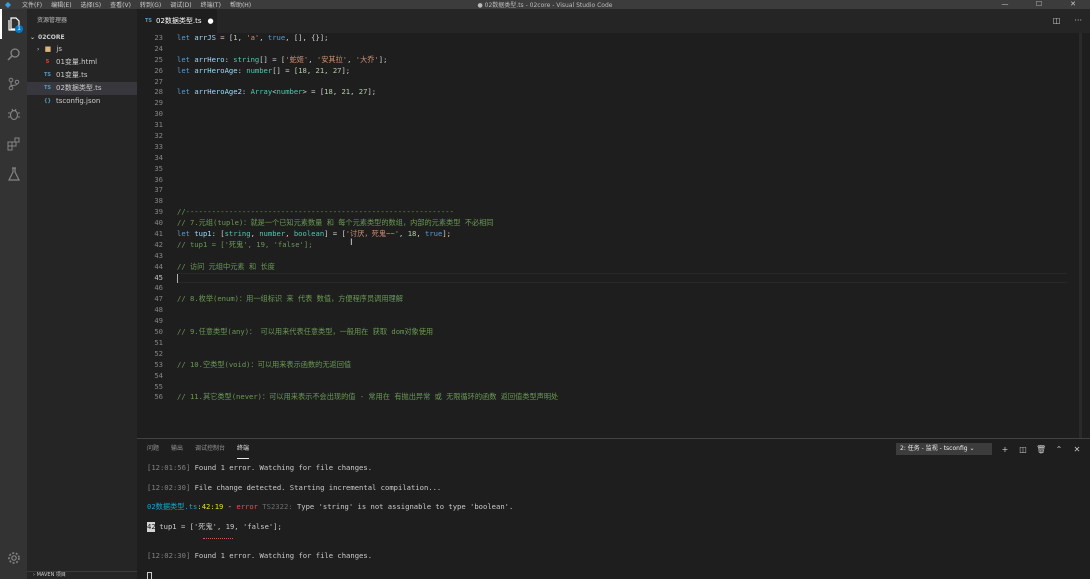  What do you see at coordinates (210, 507) in the screenshot?
I see `error-position: :42:19` at bounding box center [210, 507].